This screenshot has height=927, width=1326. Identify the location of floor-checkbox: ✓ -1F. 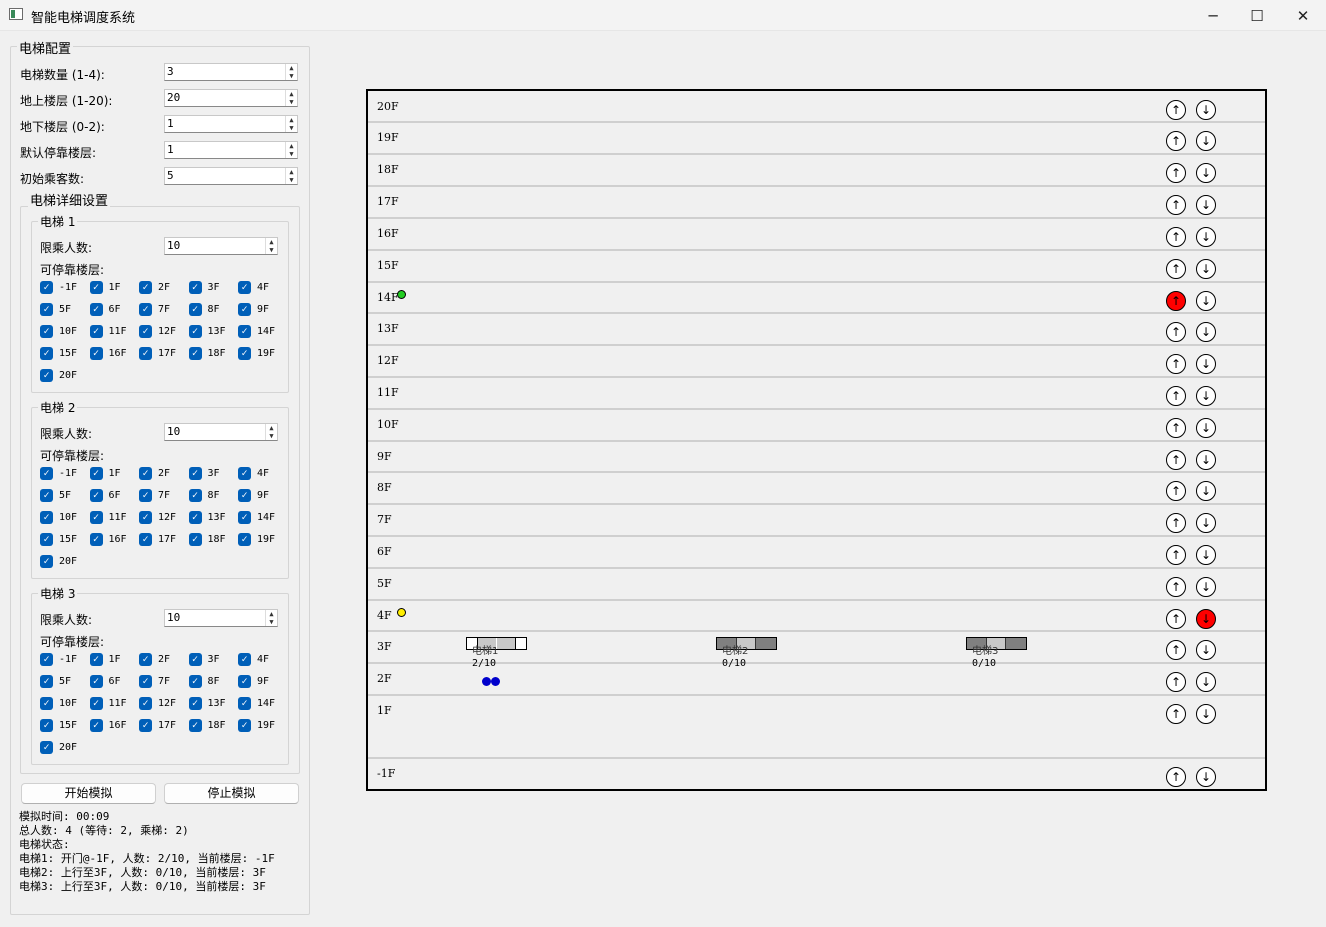
(58, 659).